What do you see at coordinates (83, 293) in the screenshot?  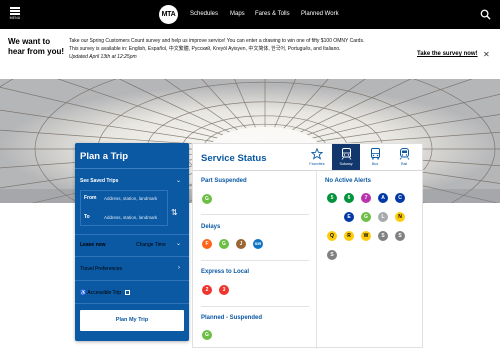 I see `wheelchair-icon: ♿` at bounding box center [83, 293].